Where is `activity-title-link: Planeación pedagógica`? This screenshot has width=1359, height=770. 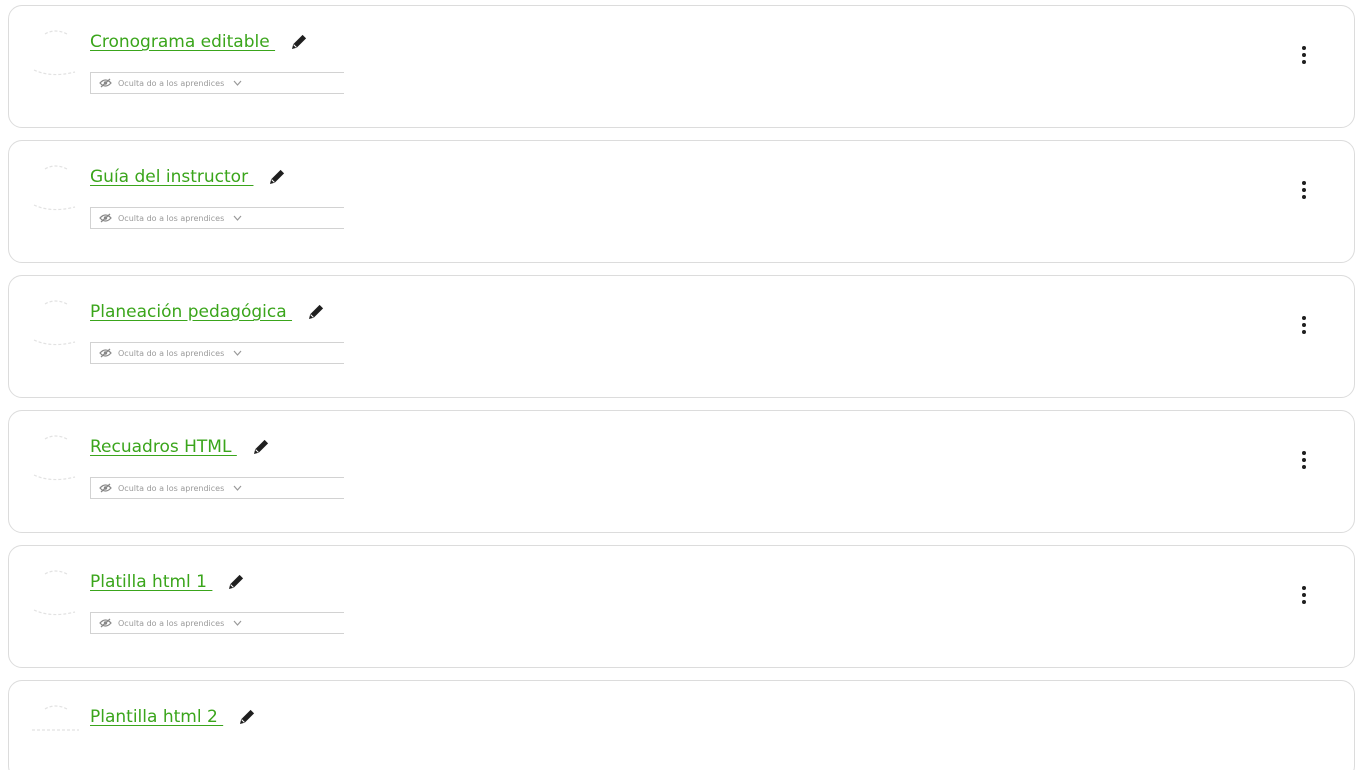
activity-title-link: Planeación pedagógica is located at coordinates (191, 312).